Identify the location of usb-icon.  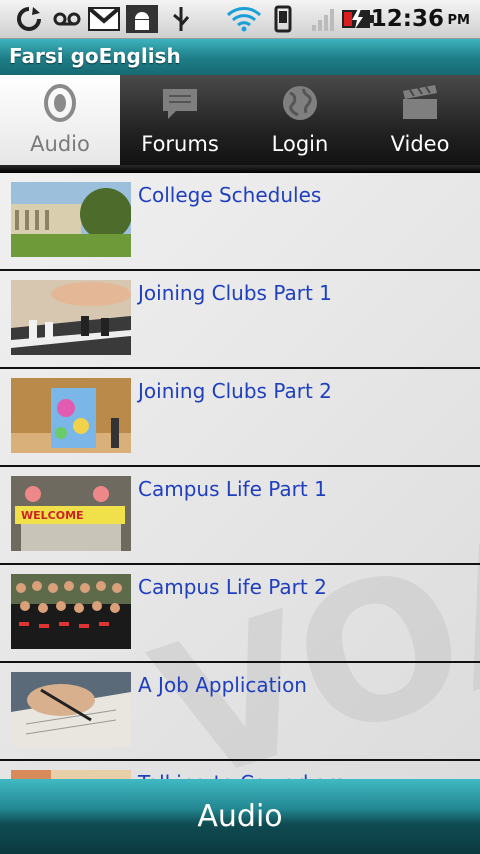
(181, 19).